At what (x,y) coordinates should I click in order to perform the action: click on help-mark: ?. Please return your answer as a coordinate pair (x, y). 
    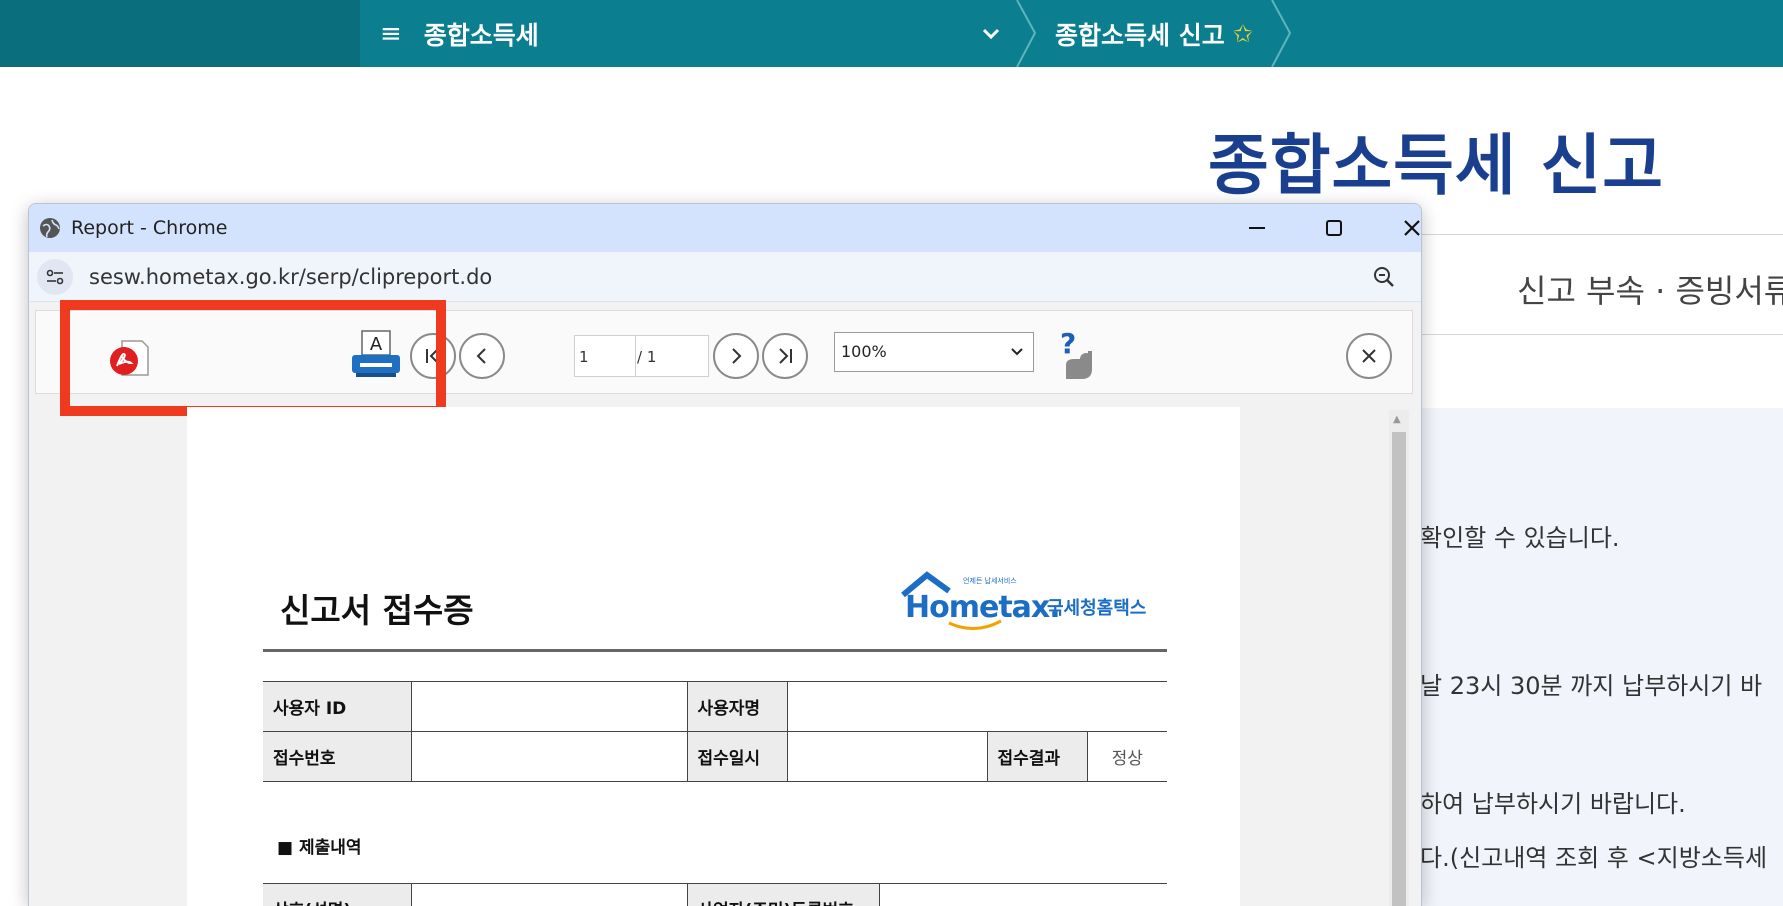
    Looking at the image, I should click on (1068, 344).